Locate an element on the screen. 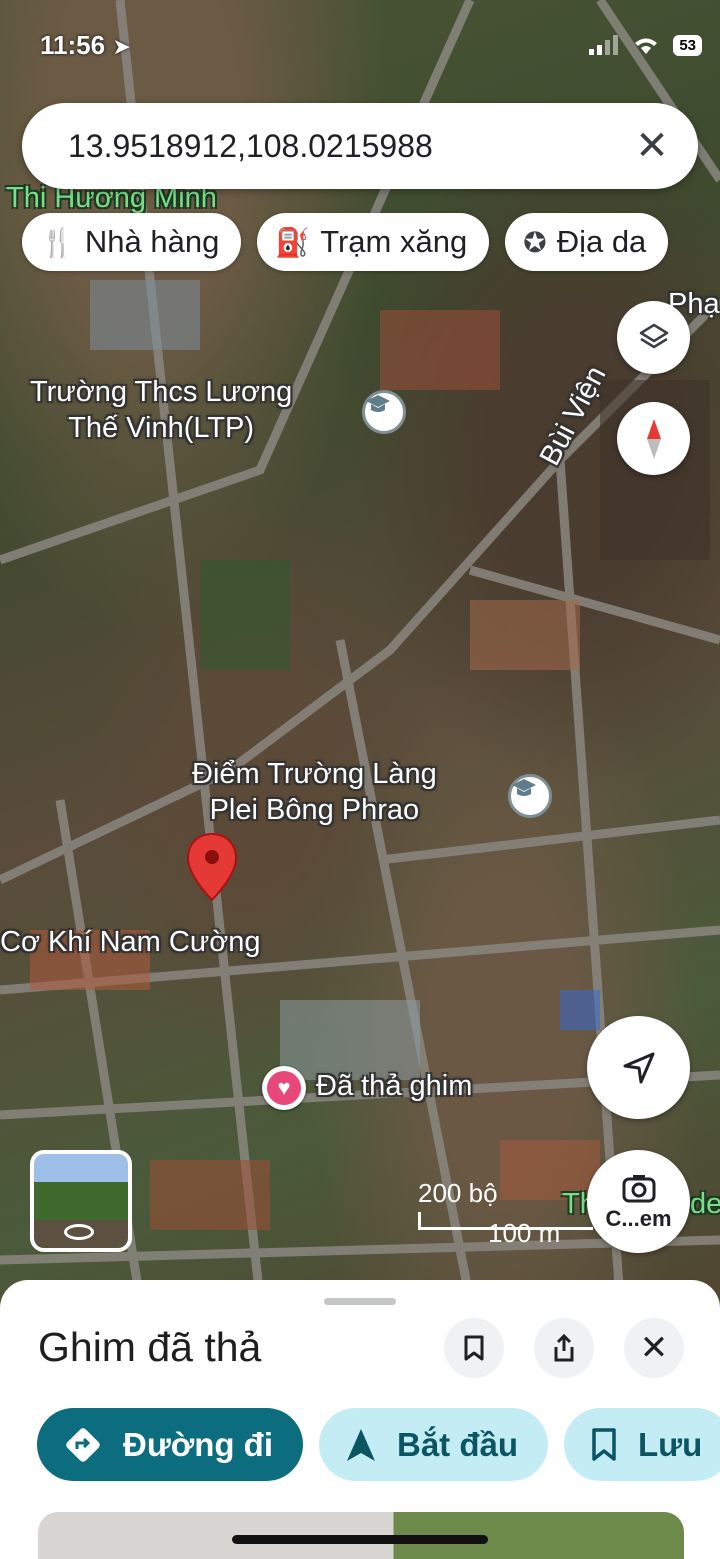 The image size is (720, 1559). camera-search-button: C...em is located at coordinates (638, 1201).